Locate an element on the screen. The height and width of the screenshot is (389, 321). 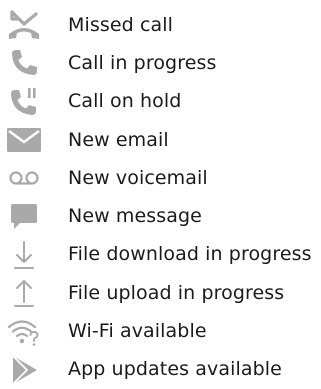
legend-row-call-in-progress: Call in progress is located at coordinates (160, 63).